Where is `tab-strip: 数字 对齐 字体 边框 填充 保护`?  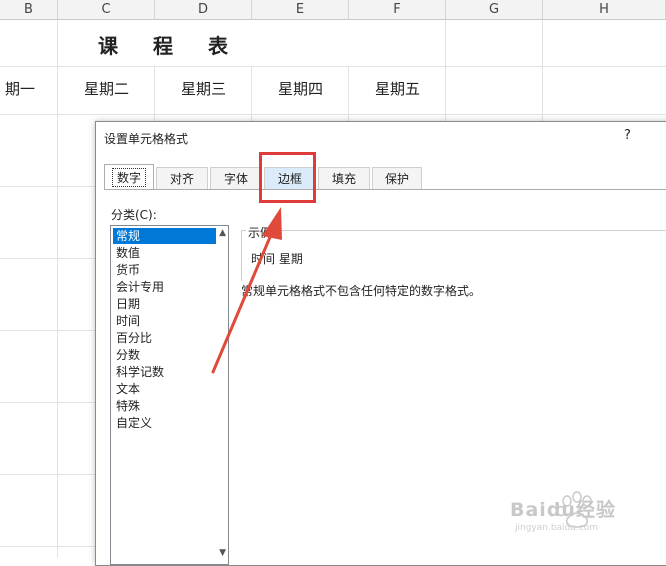 tab-strip: 数字 对齐 字体 边框 填充 保护 is located at coordinates (264, 177).